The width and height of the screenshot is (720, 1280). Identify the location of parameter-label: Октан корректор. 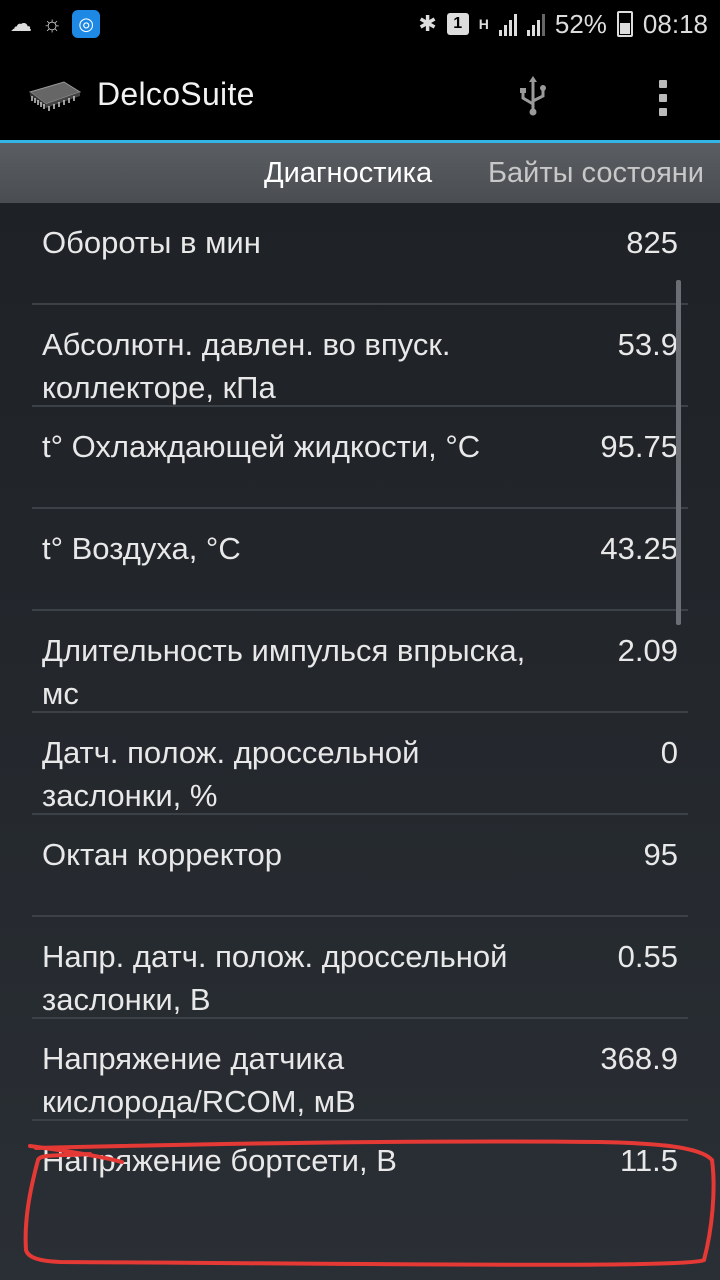
(162, 854).